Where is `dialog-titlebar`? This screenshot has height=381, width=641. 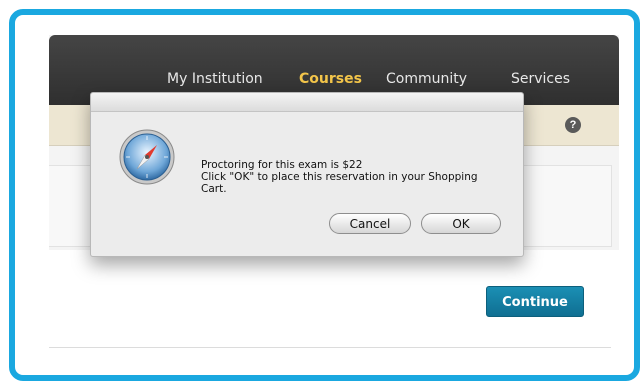
dialog-titlebar is located at coordinates (307, 102).